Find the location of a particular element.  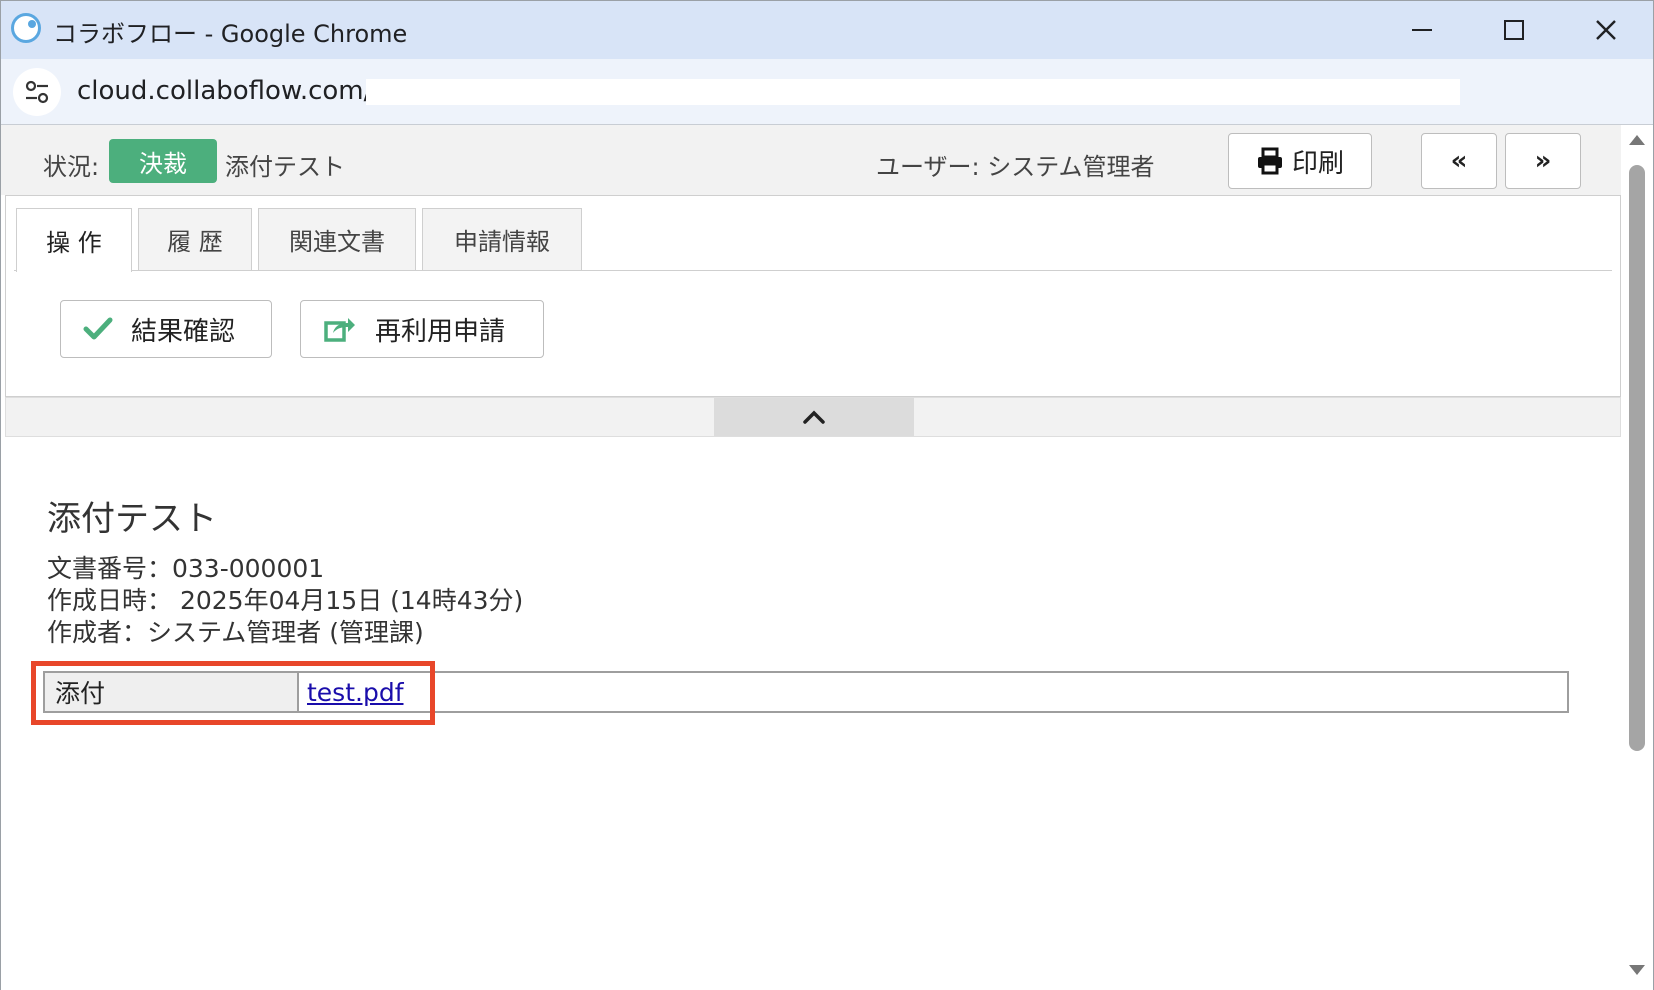

document-created-at: 作成日時： 2025年04月15日 (14時43分) is located at coordinates (285, 600).